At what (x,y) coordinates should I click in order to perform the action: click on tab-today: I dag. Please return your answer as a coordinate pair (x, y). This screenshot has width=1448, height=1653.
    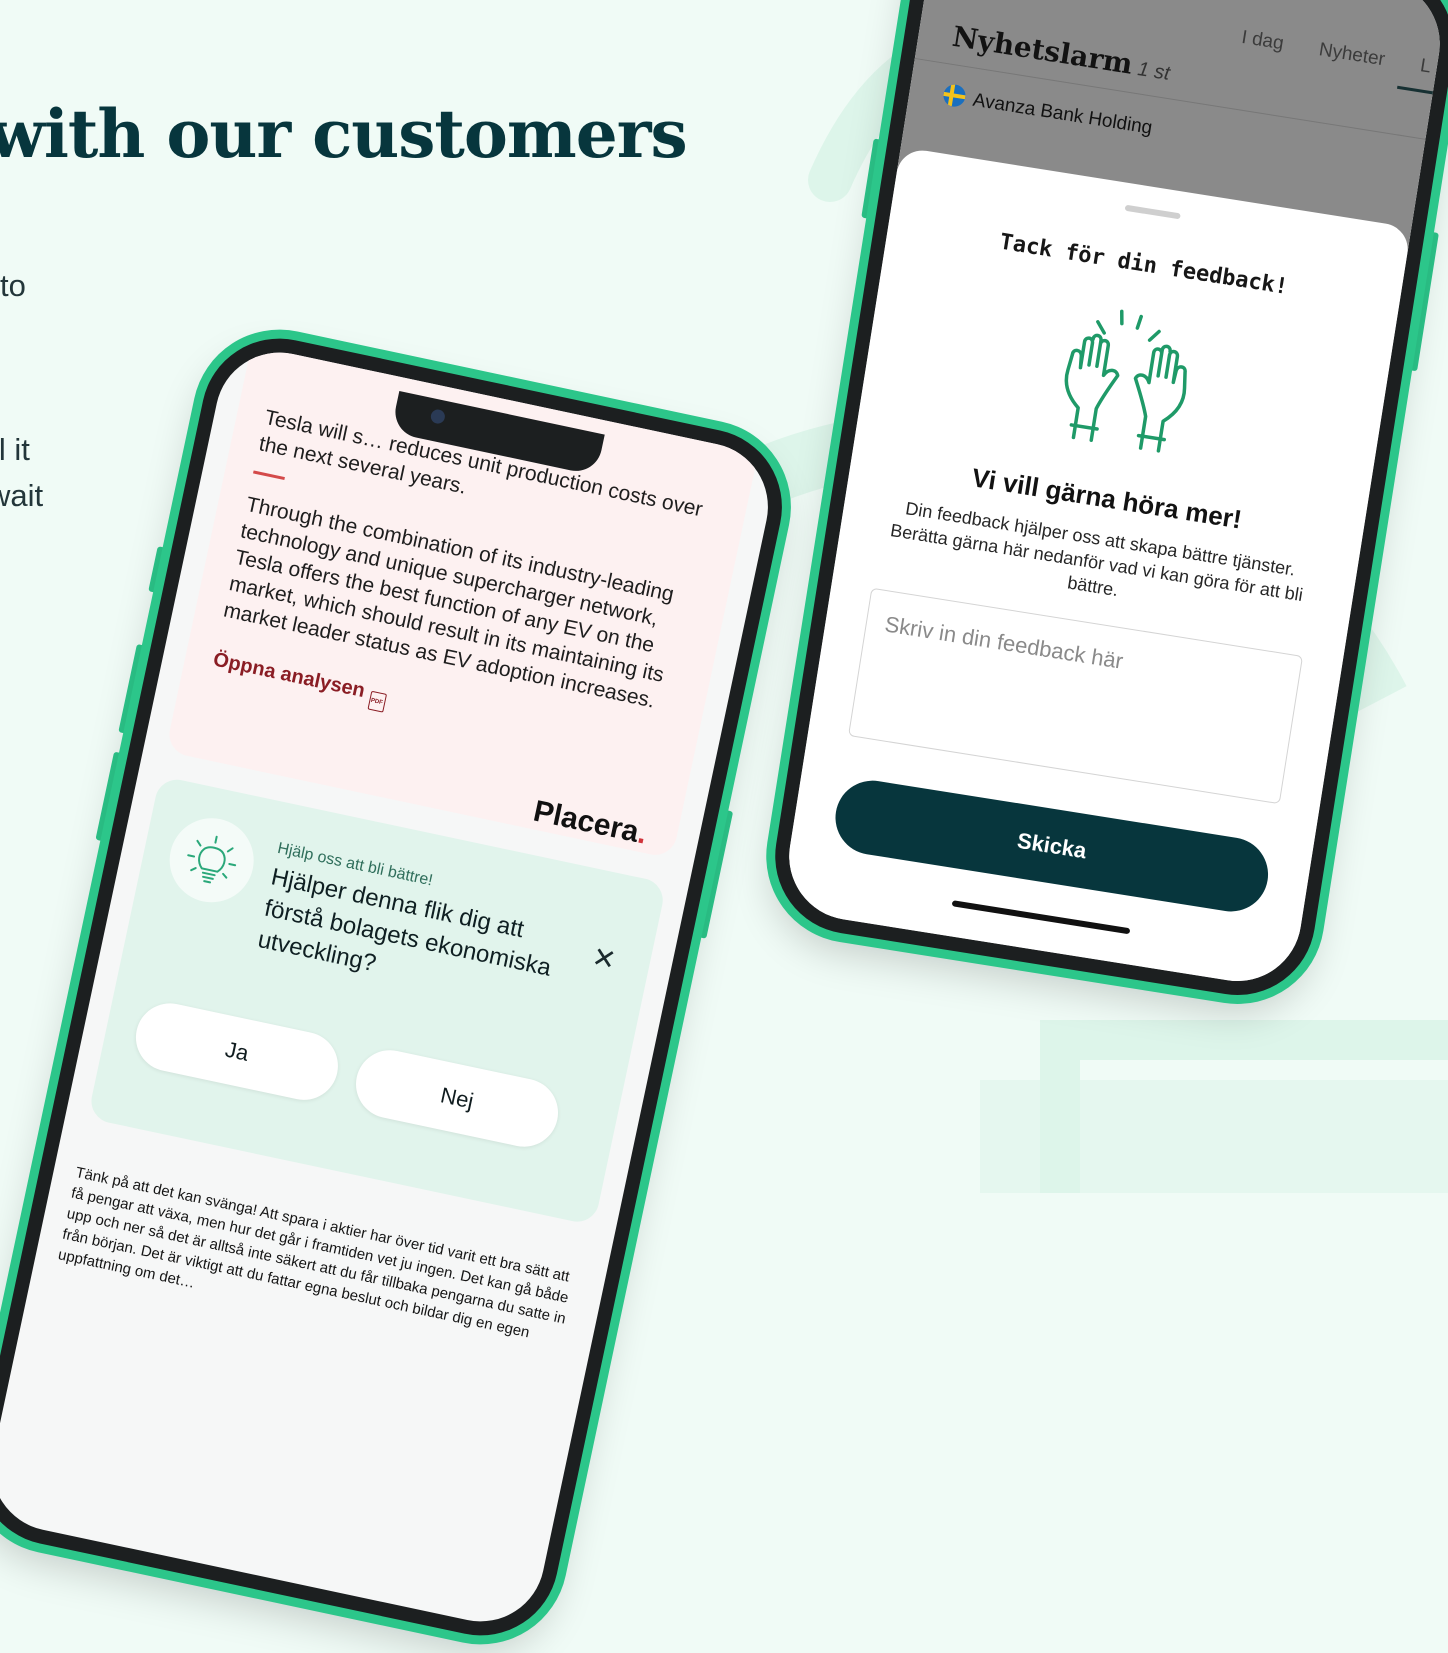
    Looking at the image, I should click on (1262, 40).